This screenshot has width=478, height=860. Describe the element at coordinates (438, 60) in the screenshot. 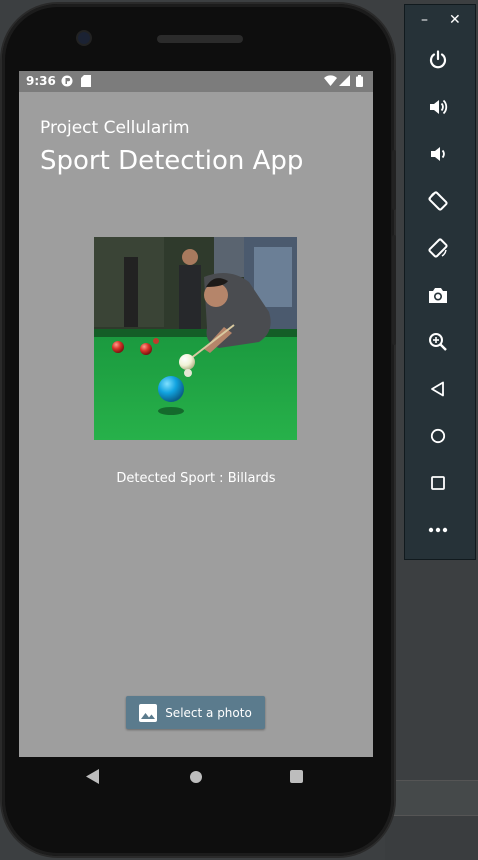

I see `power-icon` at that location.